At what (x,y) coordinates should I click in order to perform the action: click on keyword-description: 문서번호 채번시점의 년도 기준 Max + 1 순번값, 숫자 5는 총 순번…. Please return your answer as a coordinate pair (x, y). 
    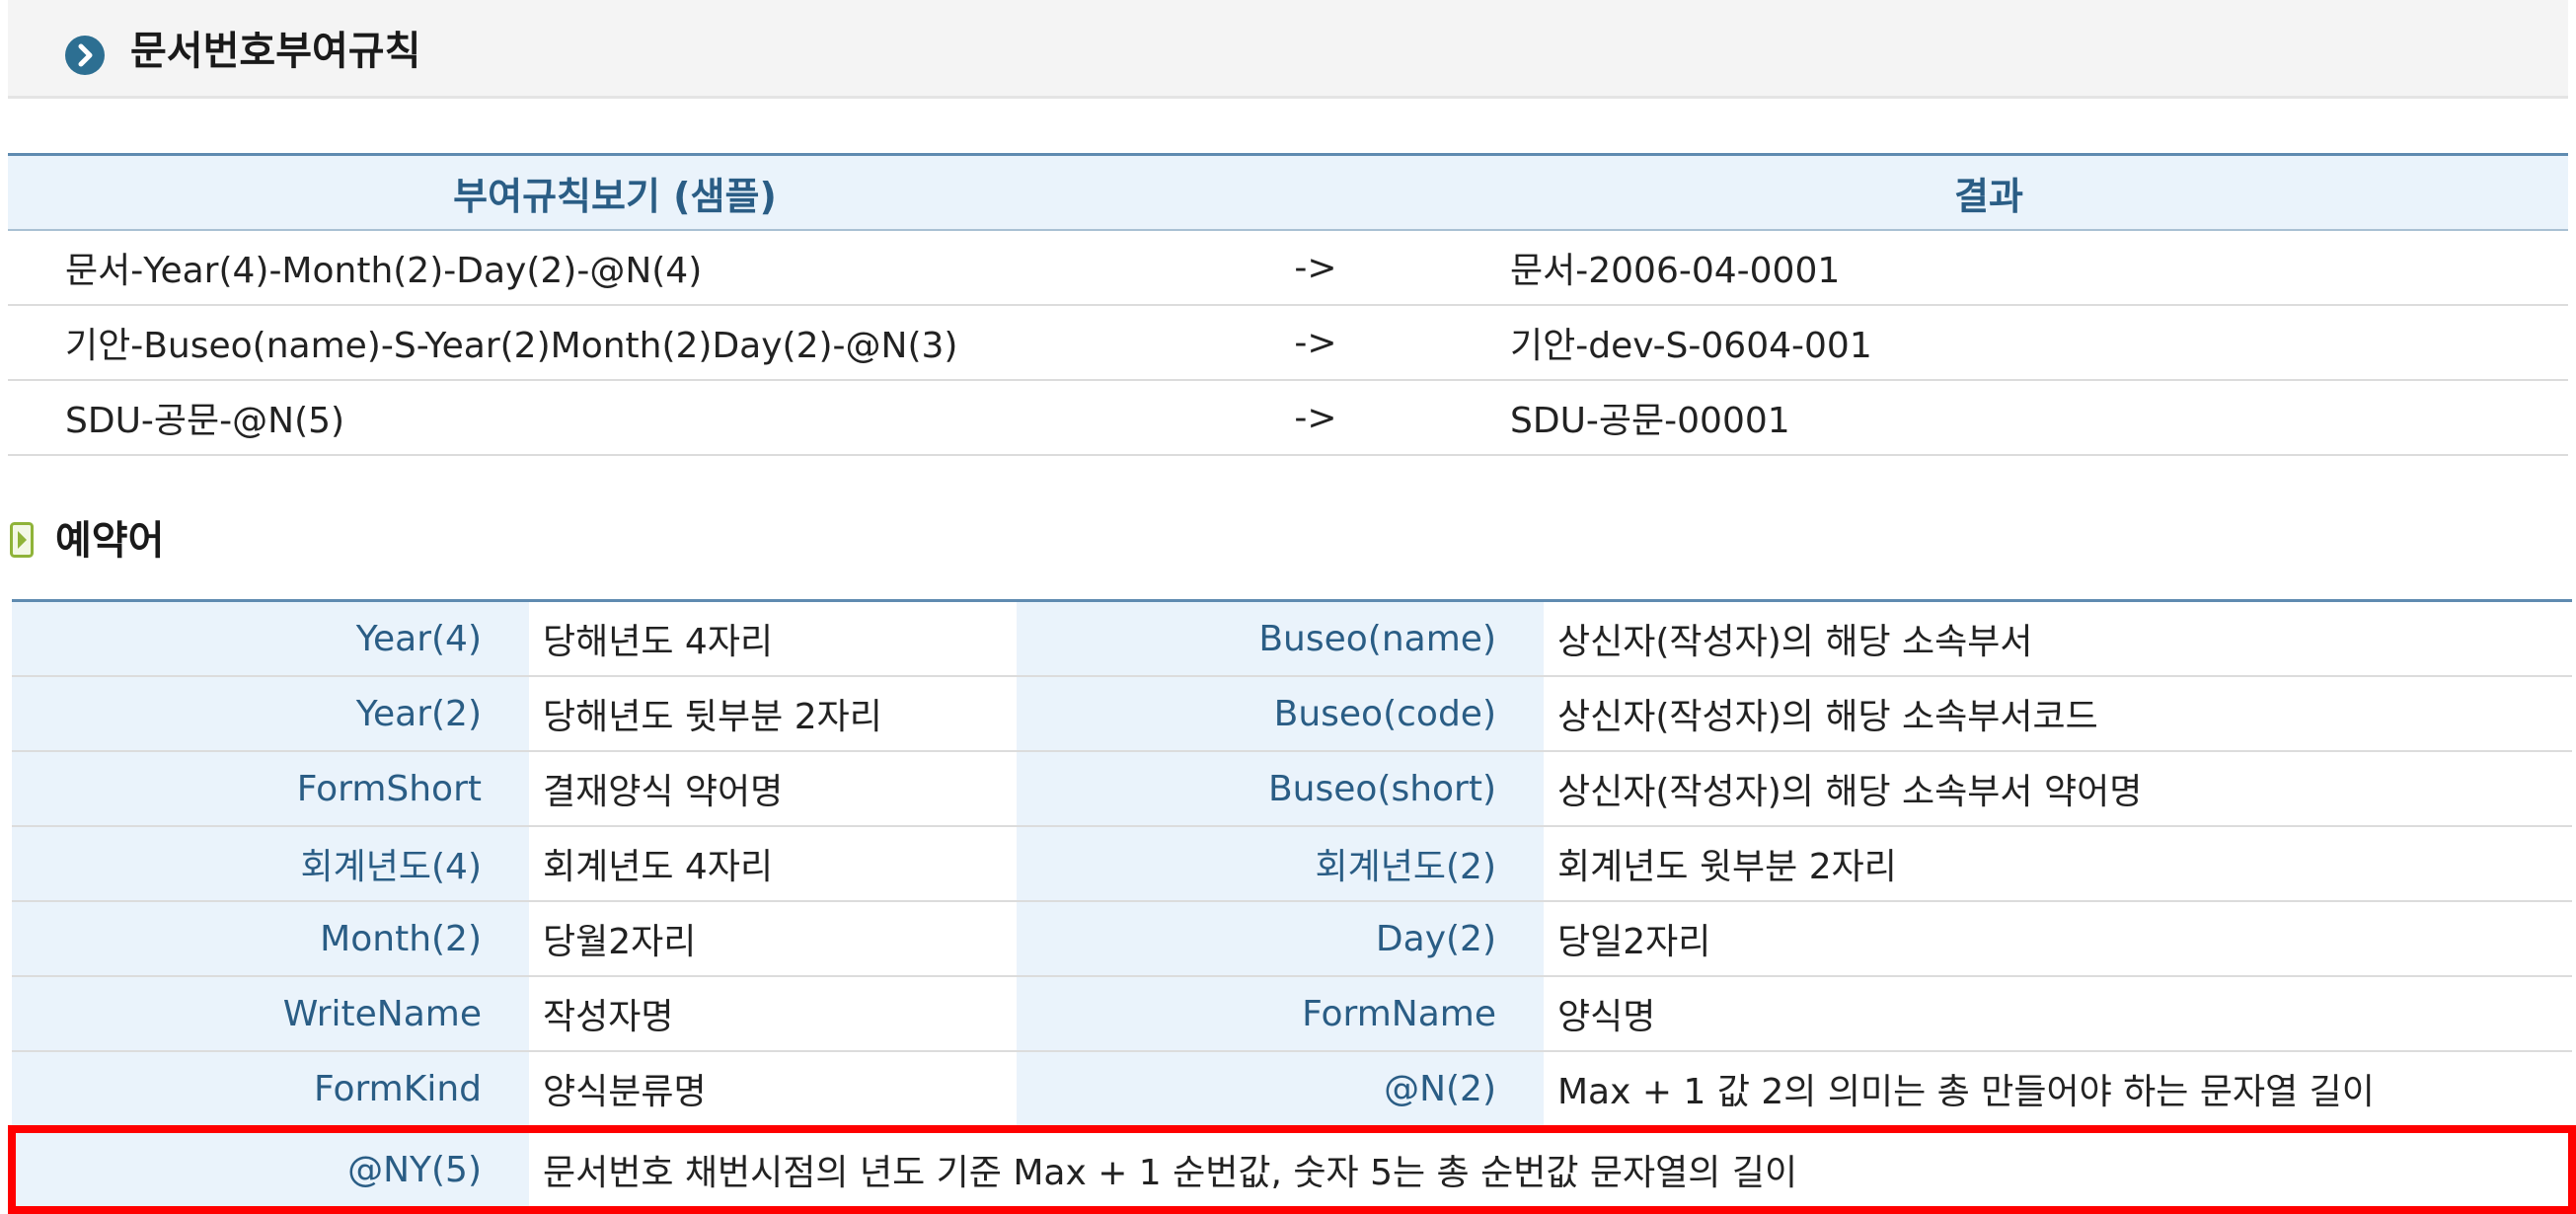
    Looking at the image, I should click on (1553, 1169).